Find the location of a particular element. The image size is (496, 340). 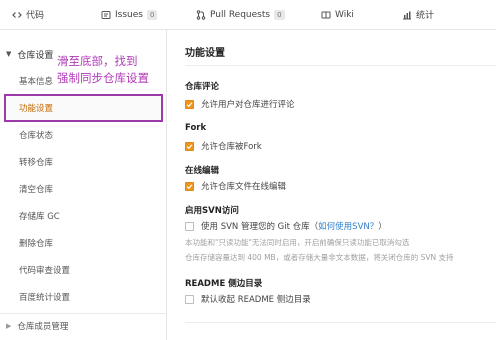

pull-requests-count-badge: 0 is located at coordinates (279, 14).